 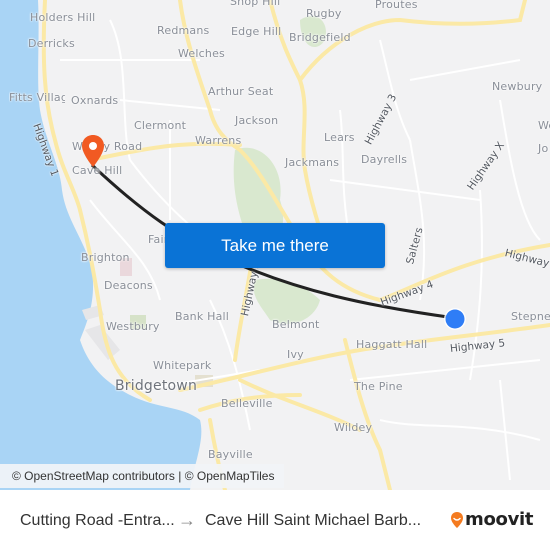 I want to click on place-label: Clermont, so click(x=160, y=125).